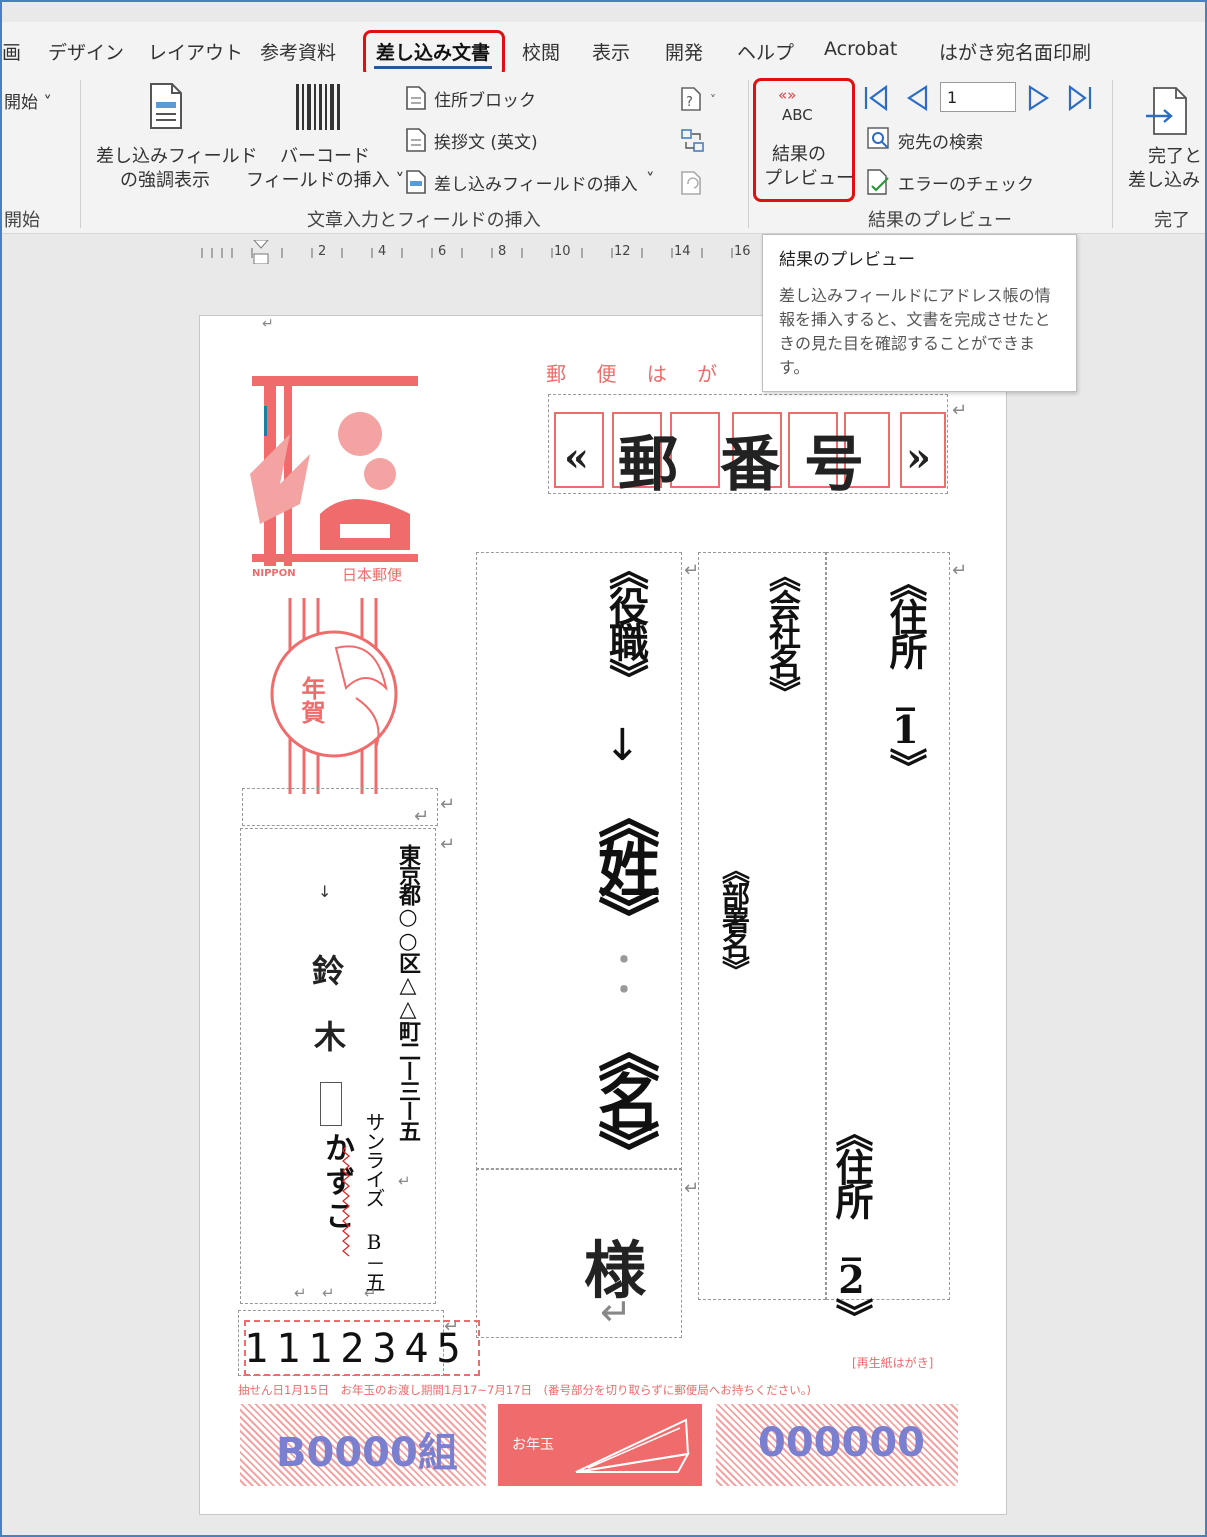 Image resolution: width=1207 pixels, height=1537 pixels. I want to click on document-icon, so click(166, 106).